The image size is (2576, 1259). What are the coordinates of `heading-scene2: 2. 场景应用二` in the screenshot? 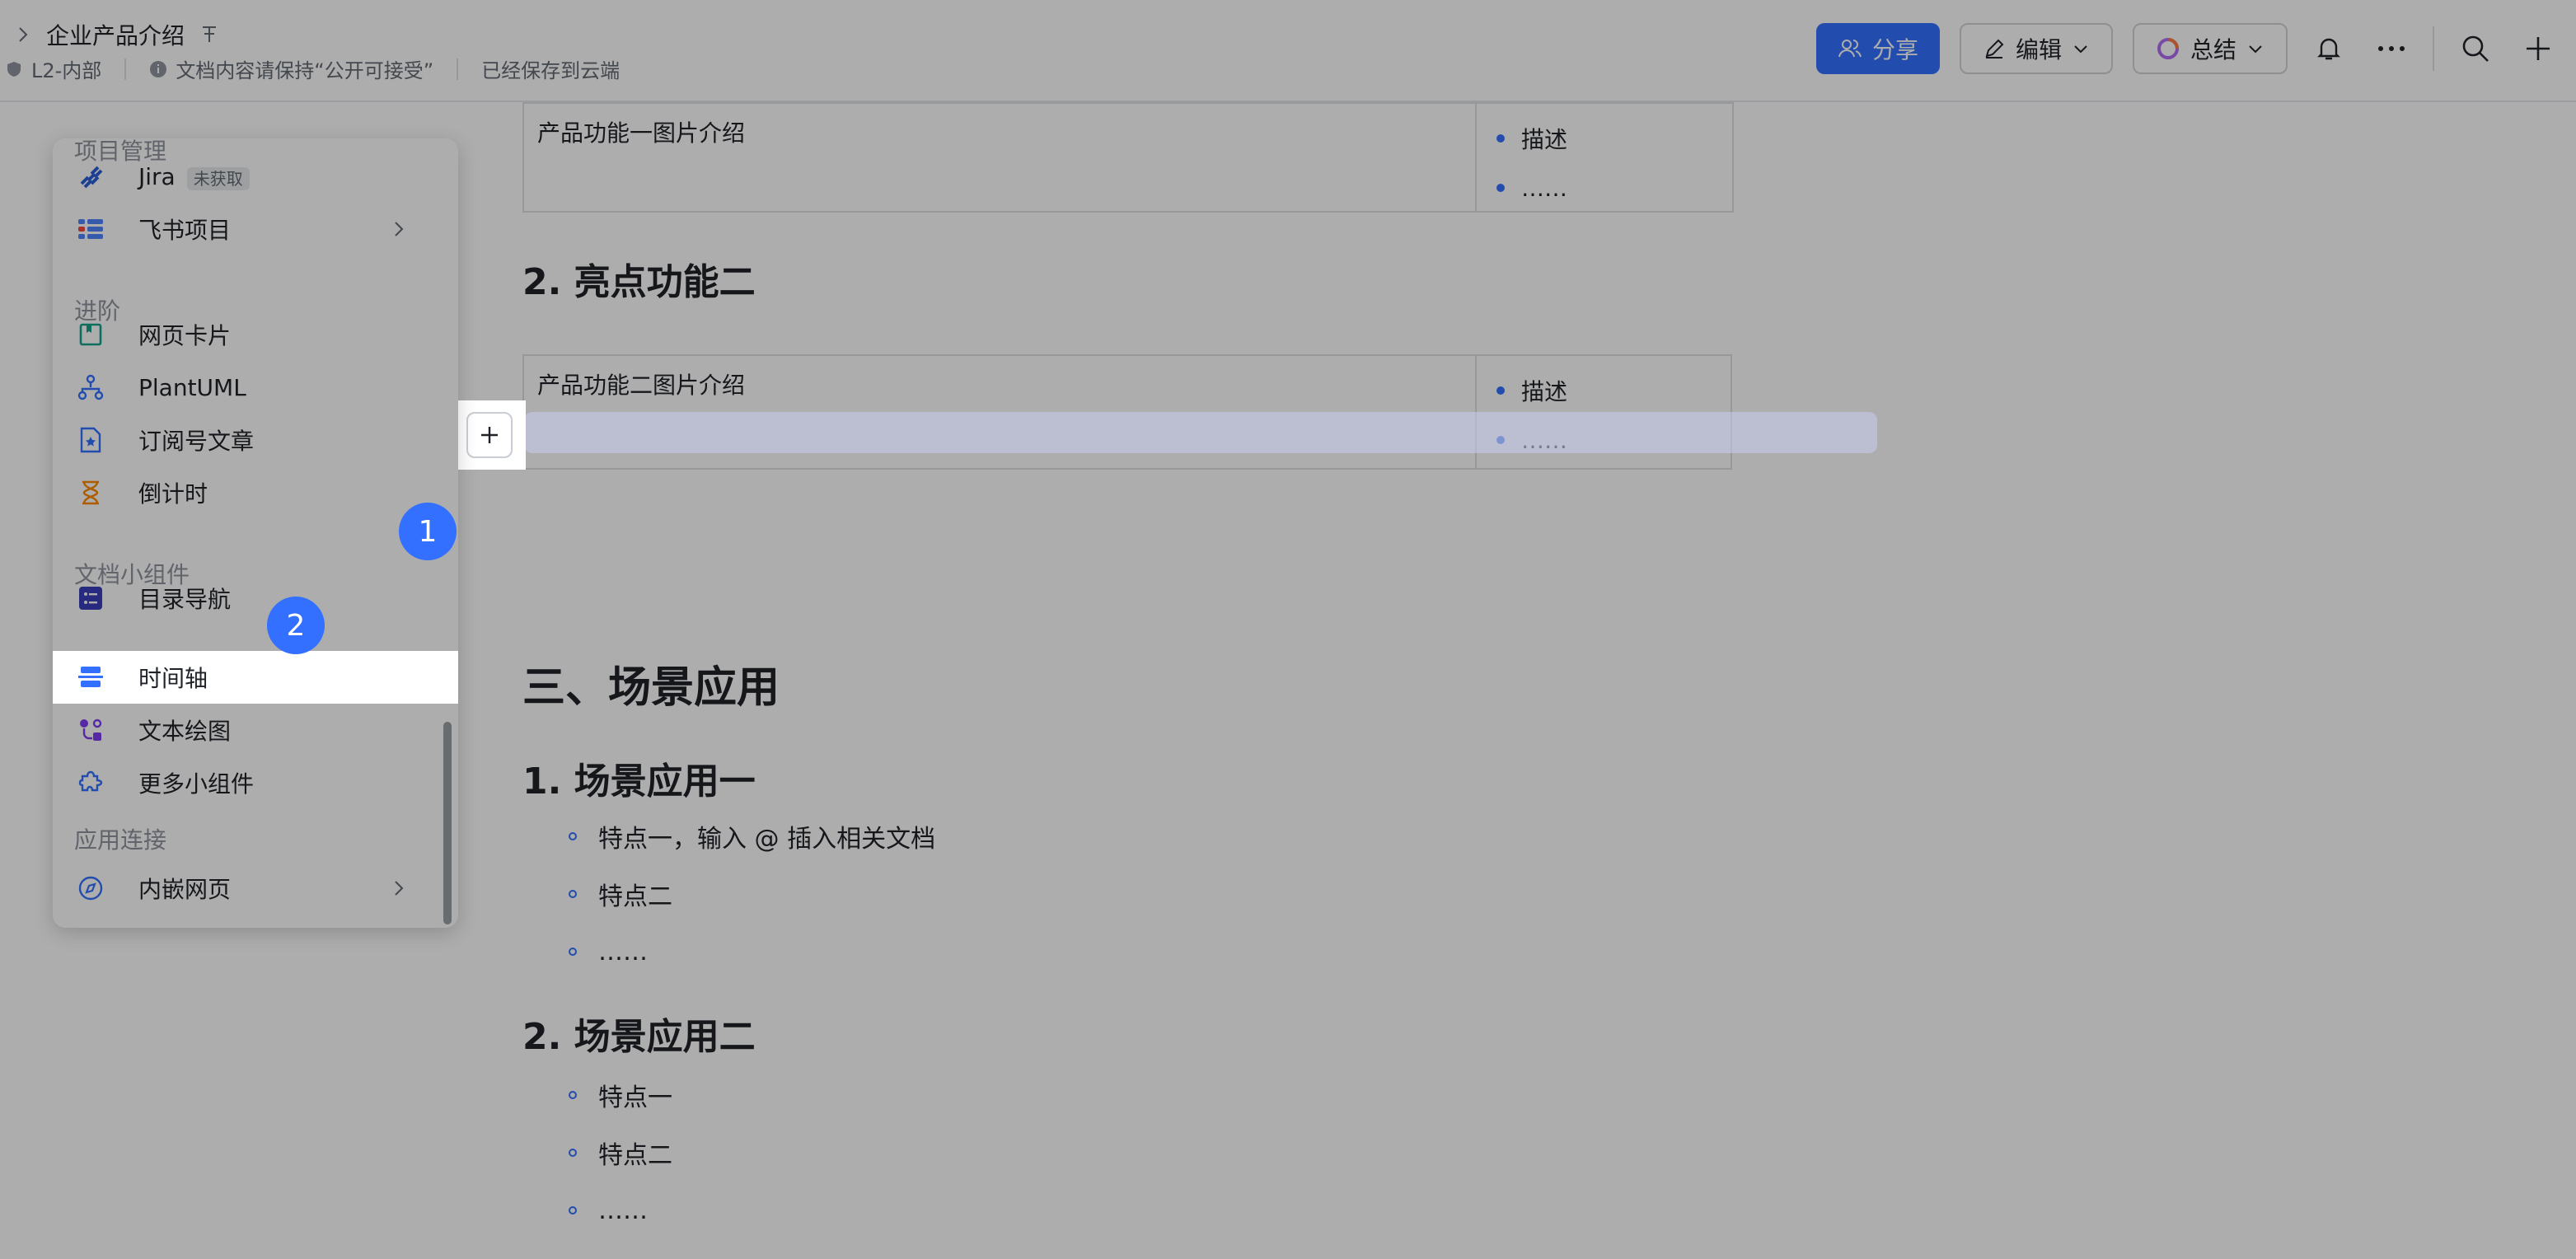 It's located at (639, 1037).